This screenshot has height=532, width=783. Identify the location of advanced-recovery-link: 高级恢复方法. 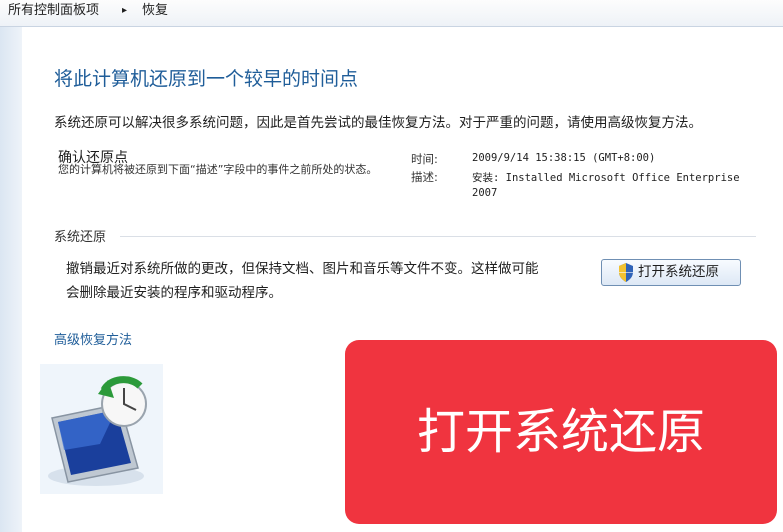
(93, 338).